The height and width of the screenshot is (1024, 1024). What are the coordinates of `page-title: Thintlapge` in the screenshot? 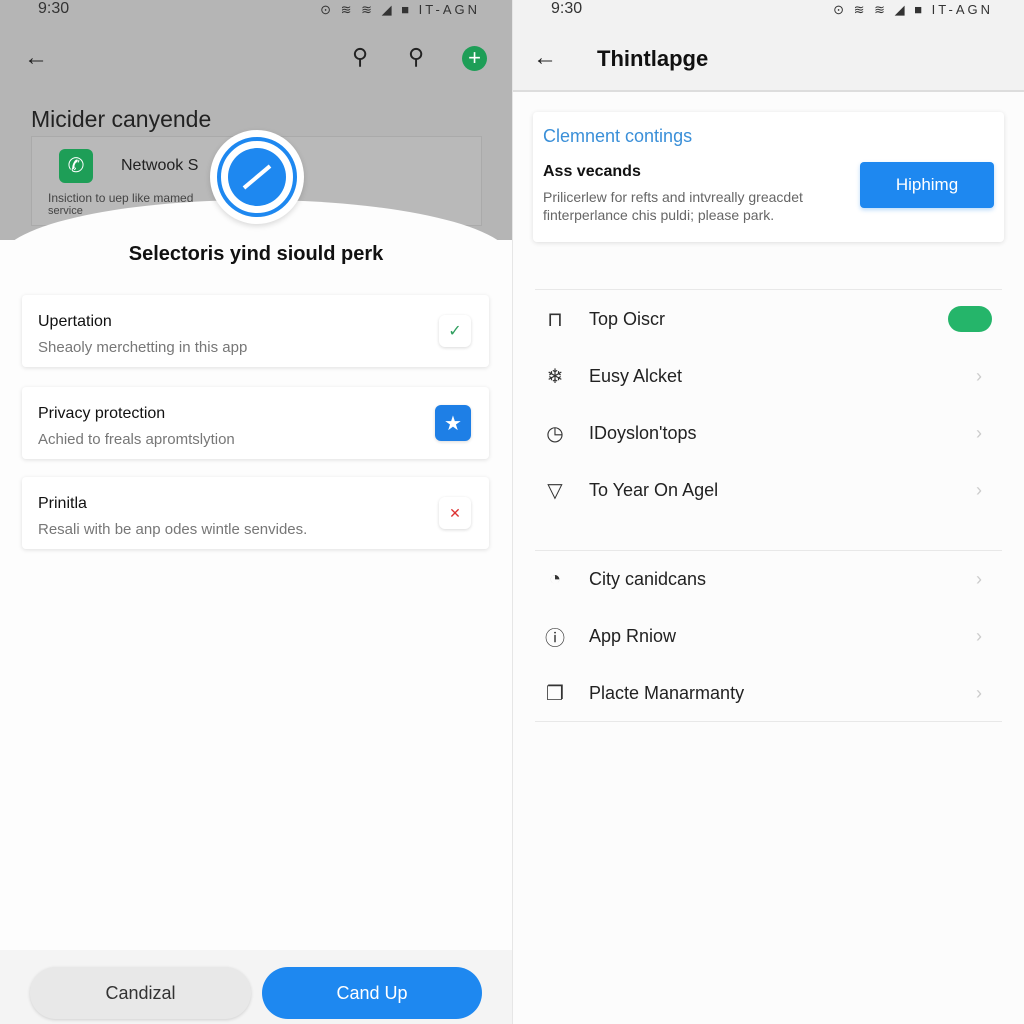 It's located at (653, 58).